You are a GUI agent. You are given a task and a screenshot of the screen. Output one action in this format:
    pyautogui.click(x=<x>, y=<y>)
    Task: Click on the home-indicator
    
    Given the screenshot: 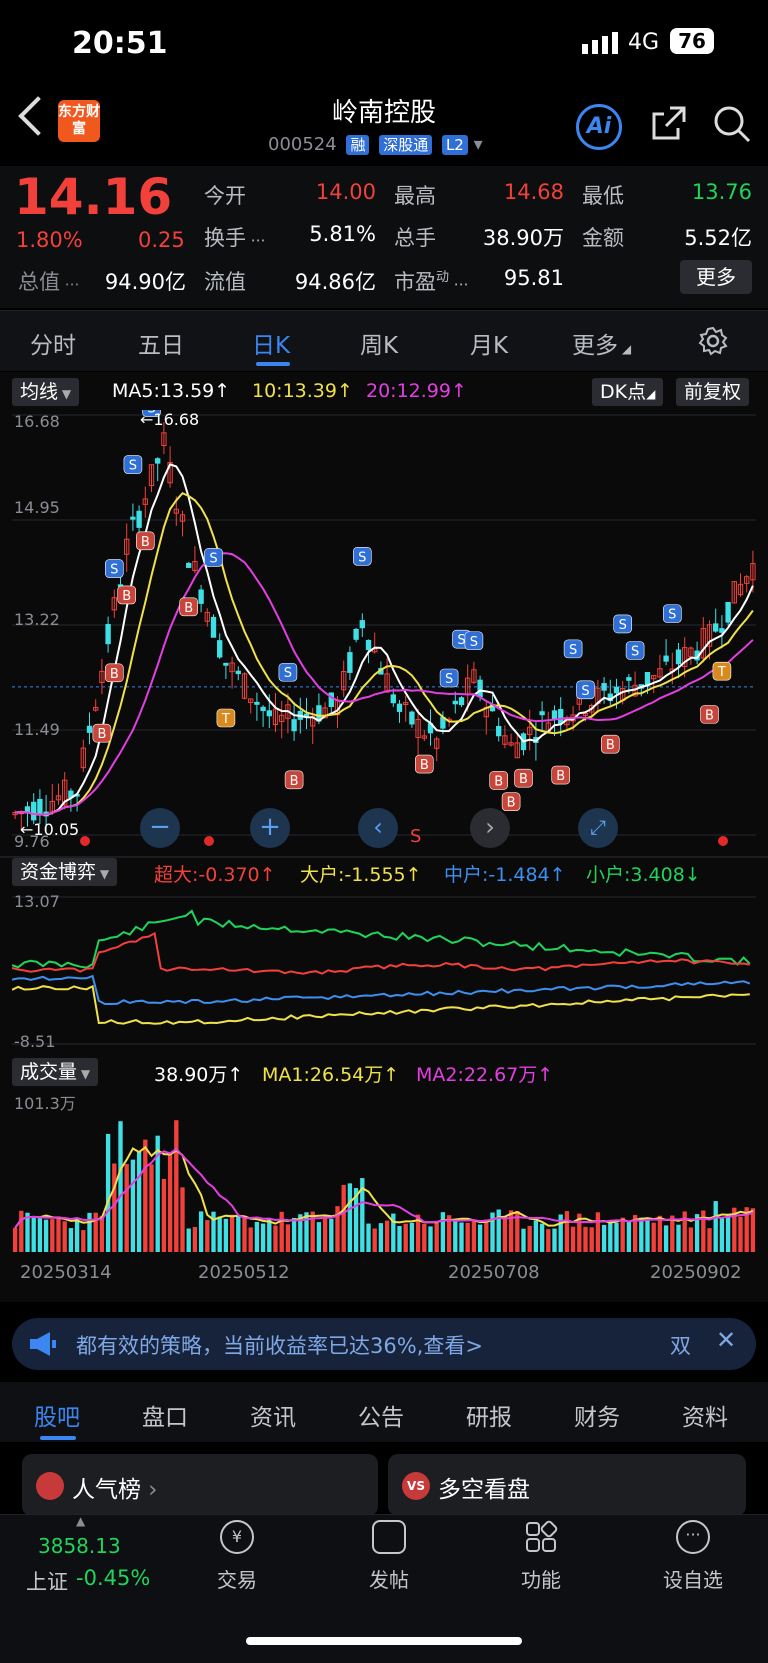 What is the action you would take?
    pyautogui.click(x=384, y=1641)
    